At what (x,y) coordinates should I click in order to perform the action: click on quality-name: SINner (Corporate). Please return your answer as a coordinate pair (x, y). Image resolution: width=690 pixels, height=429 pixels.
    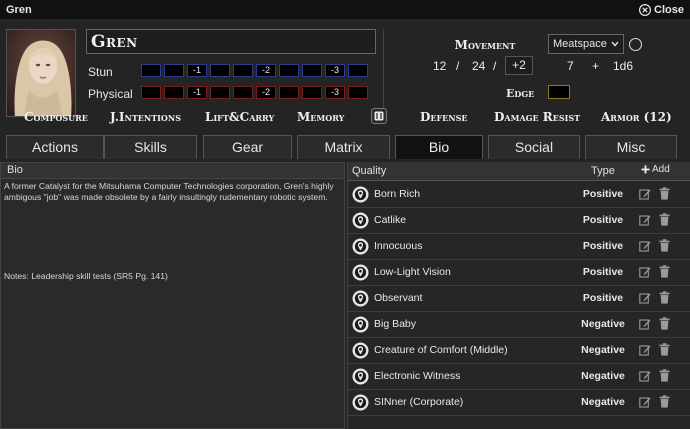
    Looking at the image, I should click on (418, 402).